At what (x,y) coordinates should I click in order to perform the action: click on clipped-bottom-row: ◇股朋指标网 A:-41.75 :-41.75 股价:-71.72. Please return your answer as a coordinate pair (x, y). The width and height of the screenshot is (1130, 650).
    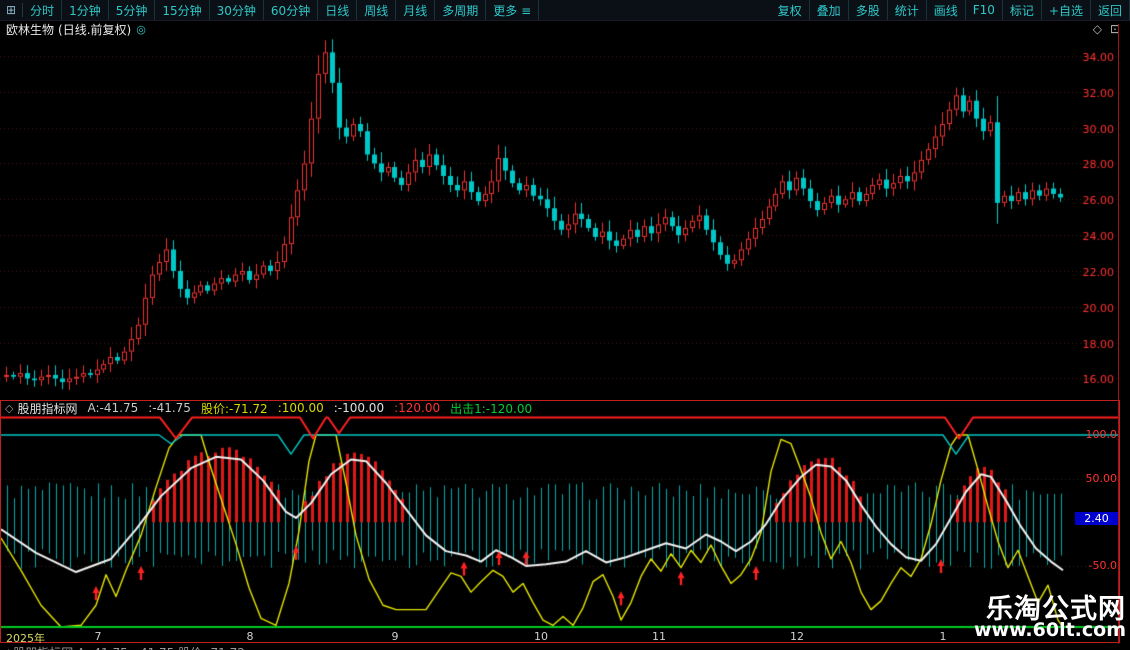
    Looking at the image, I should click on (565, 646).